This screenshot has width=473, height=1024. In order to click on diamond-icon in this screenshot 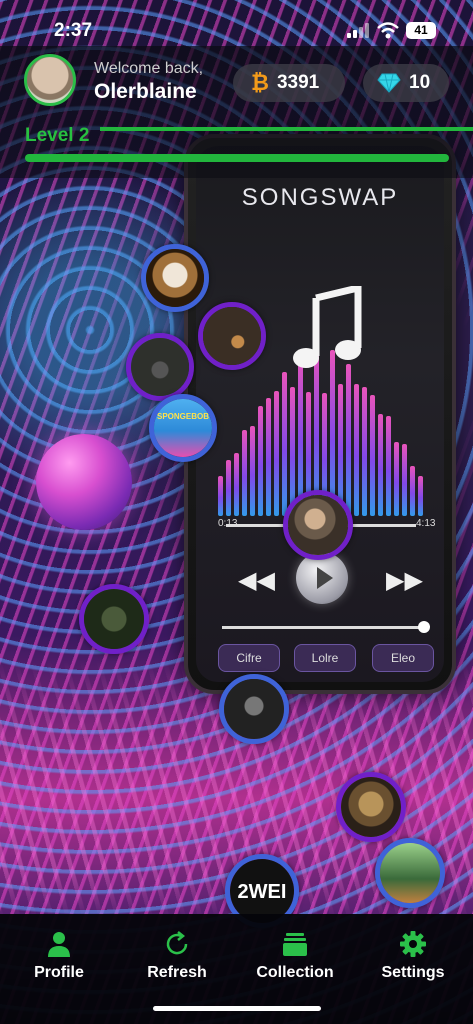, I will do `click(389, 83)`.